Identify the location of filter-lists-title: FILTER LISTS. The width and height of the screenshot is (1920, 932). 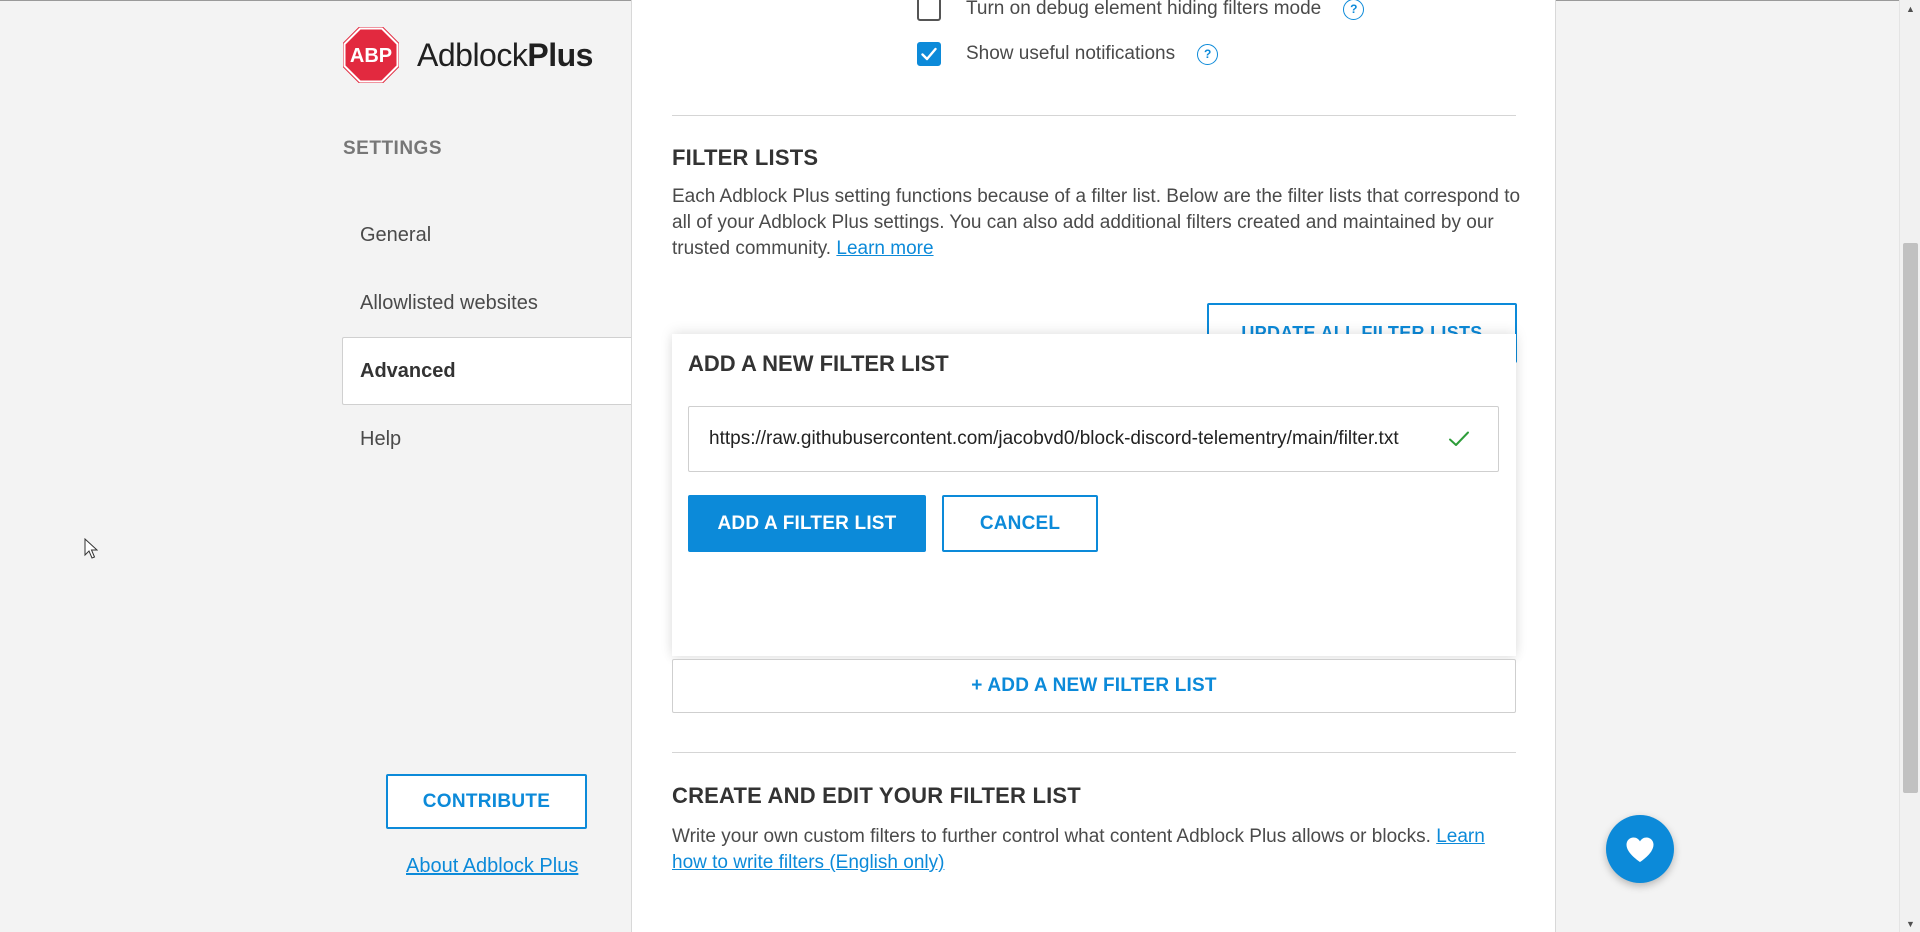
(745, 157).